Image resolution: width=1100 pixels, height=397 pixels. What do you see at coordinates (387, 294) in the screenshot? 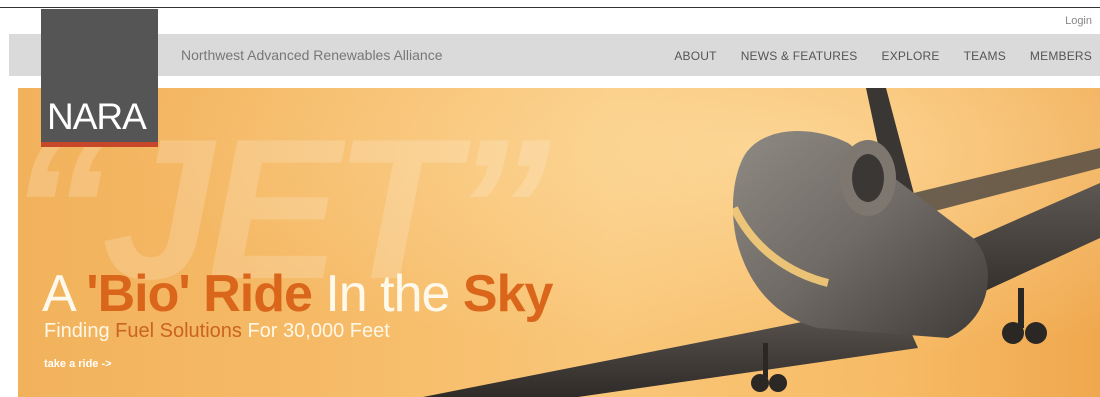
I see `headline-part-3: In the` at bounding box center [387, 294].